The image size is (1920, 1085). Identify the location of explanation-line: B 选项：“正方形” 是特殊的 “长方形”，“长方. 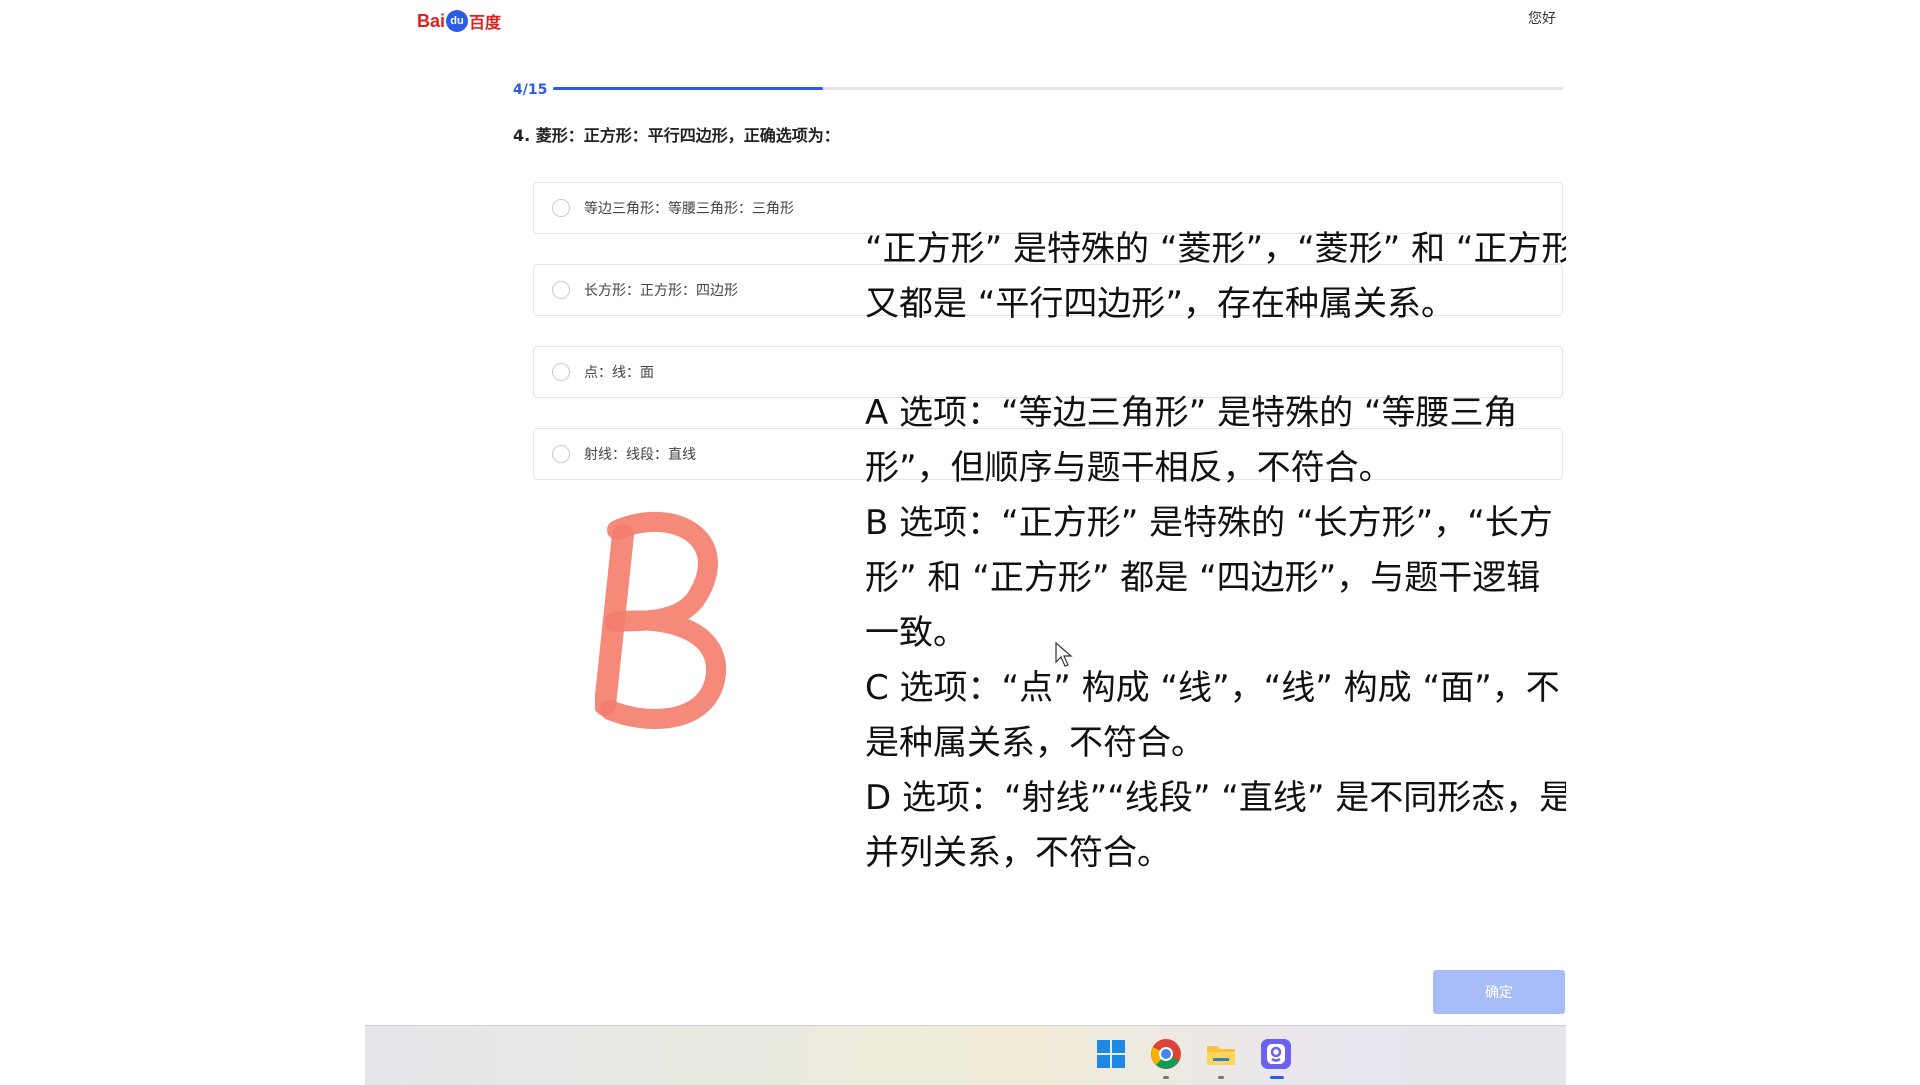
(1209, 523).